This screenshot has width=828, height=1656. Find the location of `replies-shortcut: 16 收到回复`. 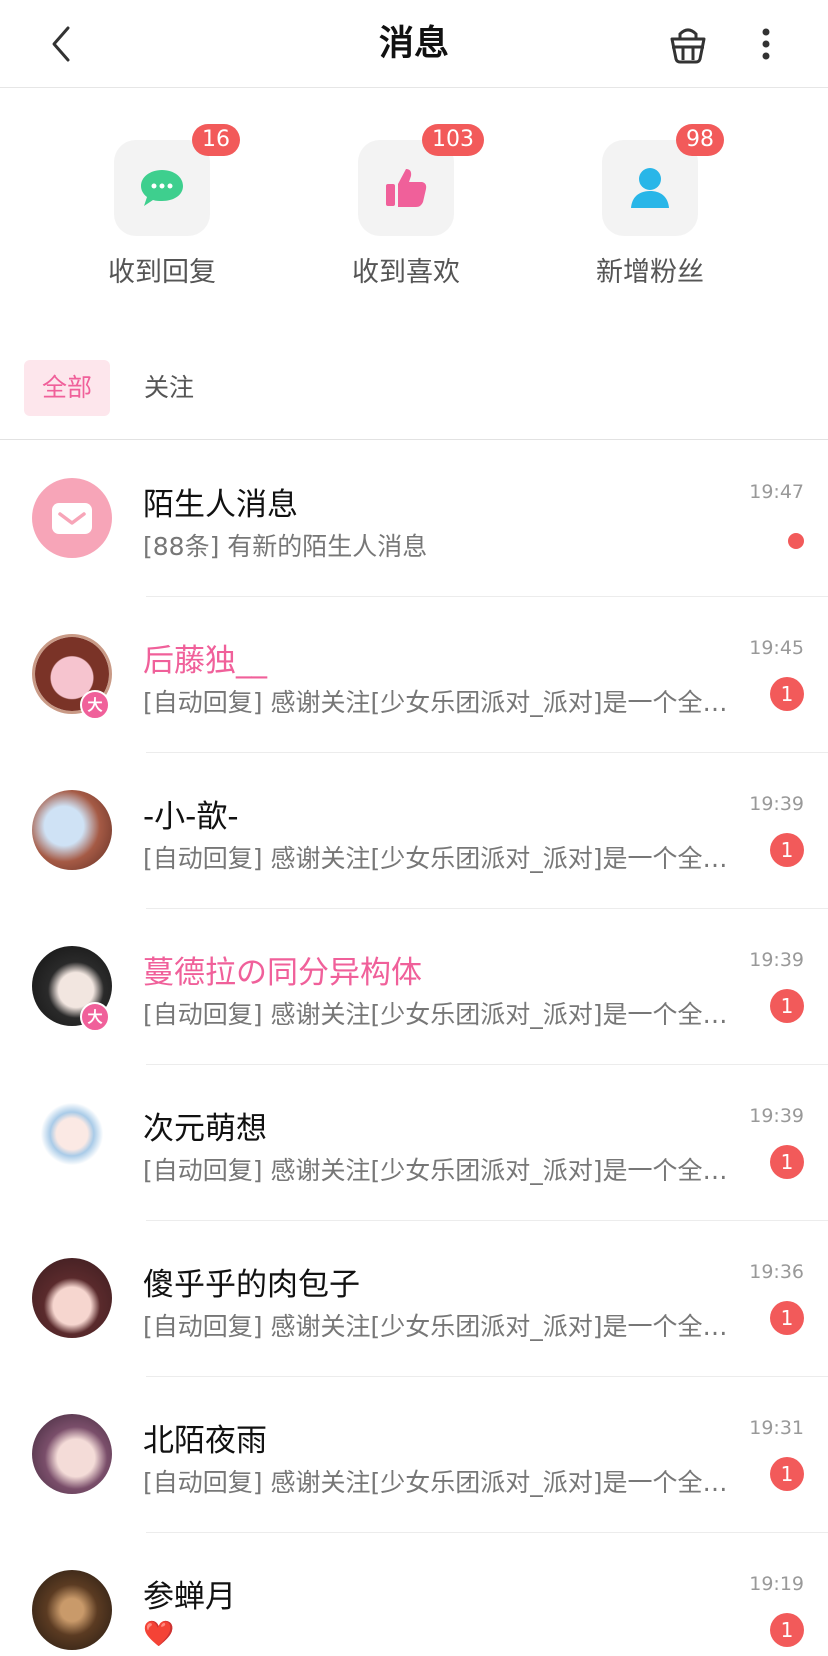

replies-shortcut: 16 收到回复 is located at coordinates (164, 210).